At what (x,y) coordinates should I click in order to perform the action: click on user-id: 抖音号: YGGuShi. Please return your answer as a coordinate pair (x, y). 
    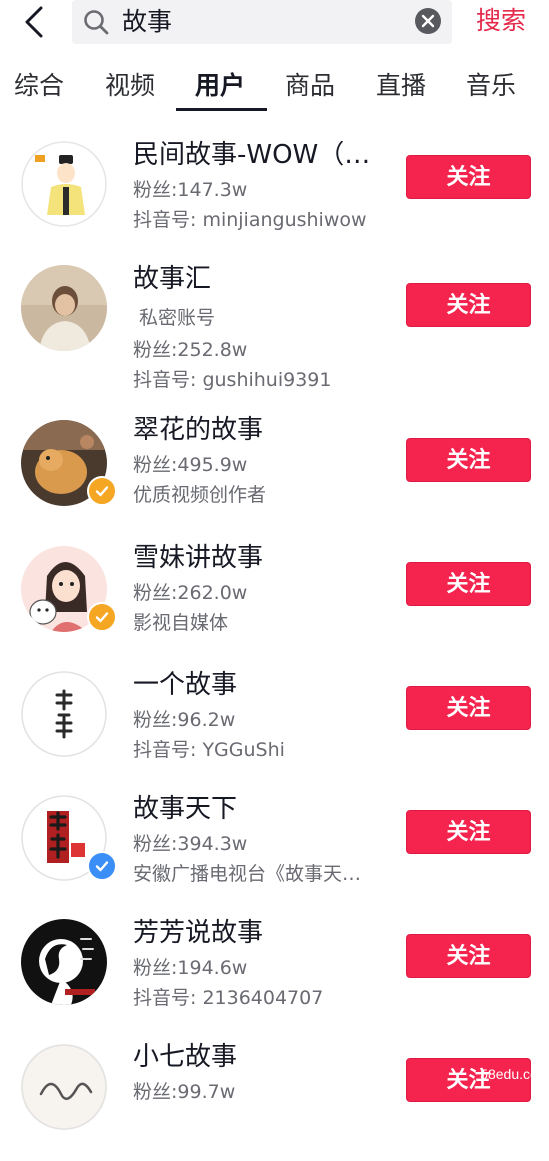
    Looking at the image, I should click on (259, 750).